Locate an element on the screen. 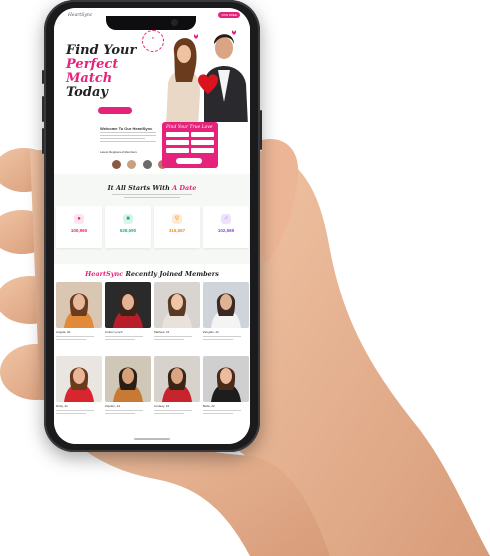  camera-icon is located at coordinates (174, 22).